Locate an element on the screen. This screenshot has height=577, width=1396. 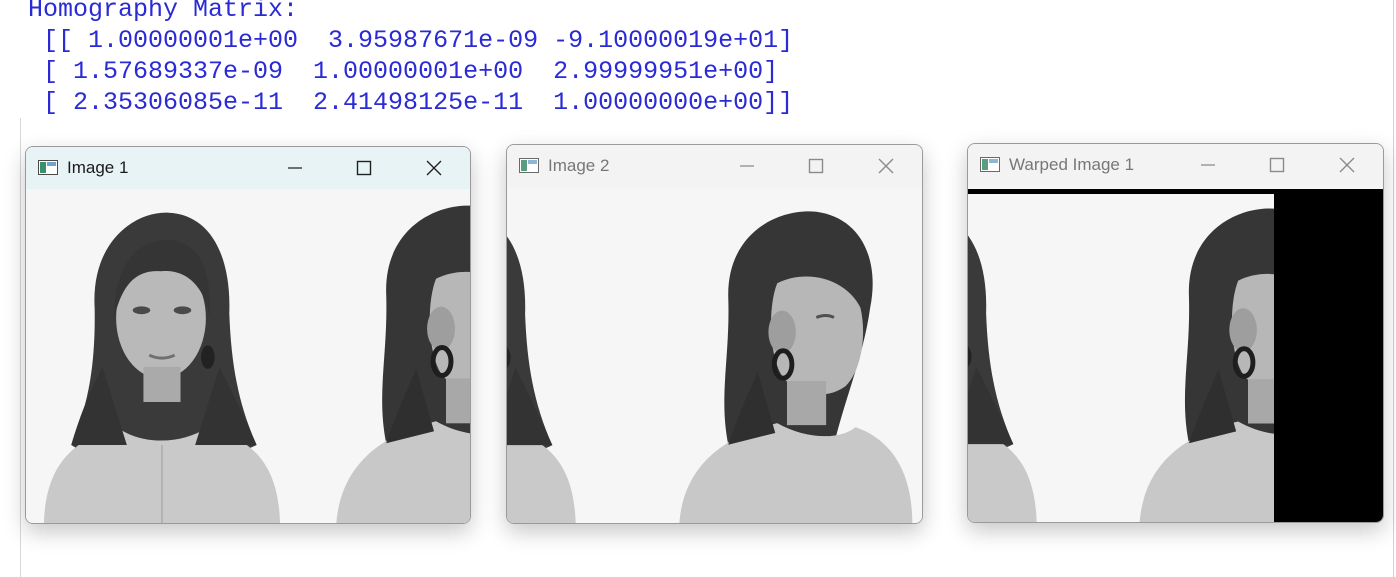
window-title: Warped Image 1 is located at coordinates (1072, 164).